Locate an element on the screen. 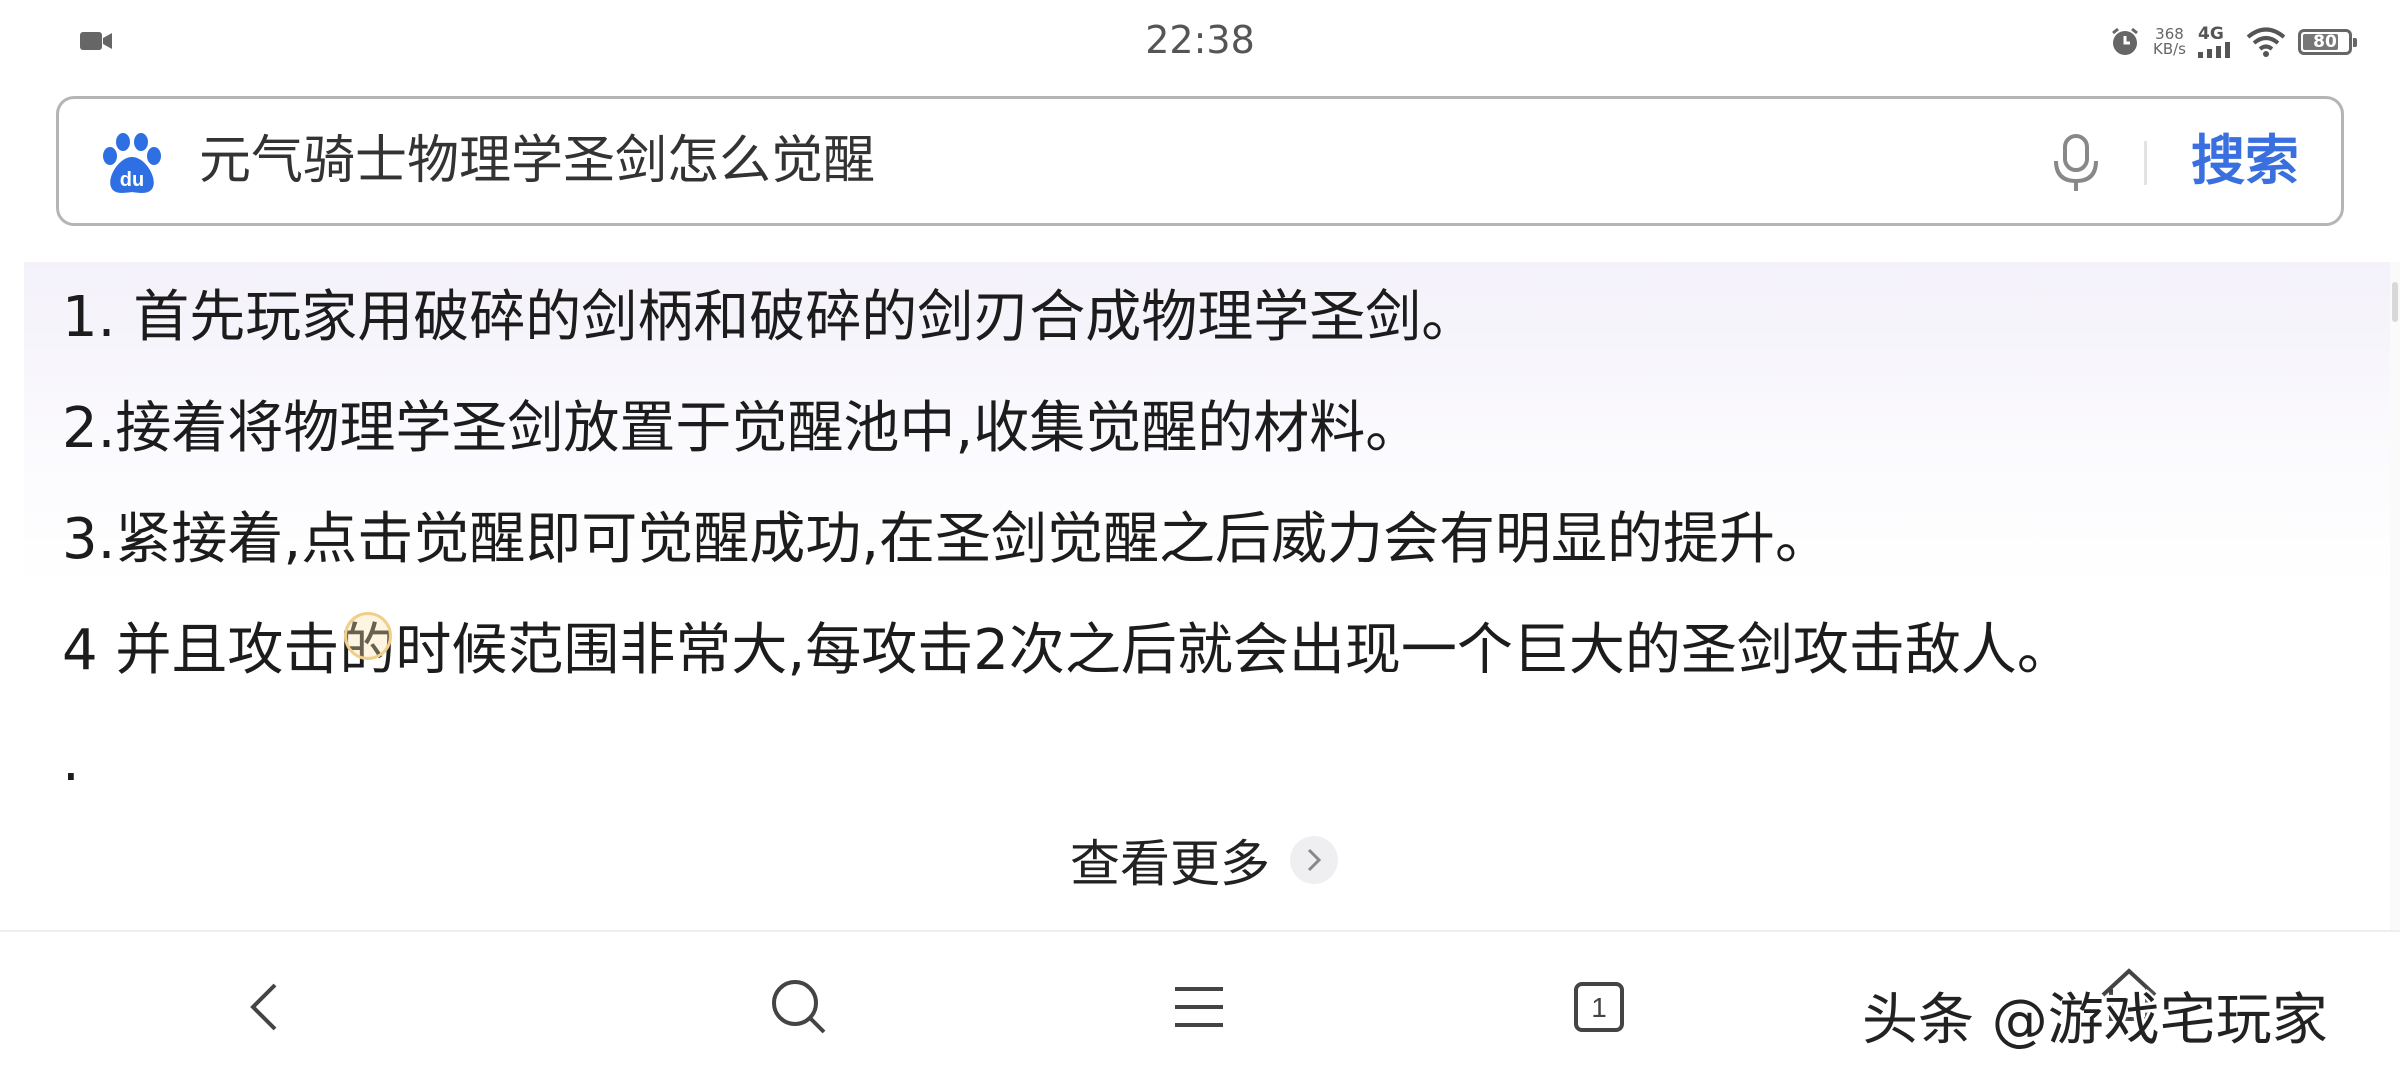  battery-icon: 80 is located at coordinates (2327, 42).